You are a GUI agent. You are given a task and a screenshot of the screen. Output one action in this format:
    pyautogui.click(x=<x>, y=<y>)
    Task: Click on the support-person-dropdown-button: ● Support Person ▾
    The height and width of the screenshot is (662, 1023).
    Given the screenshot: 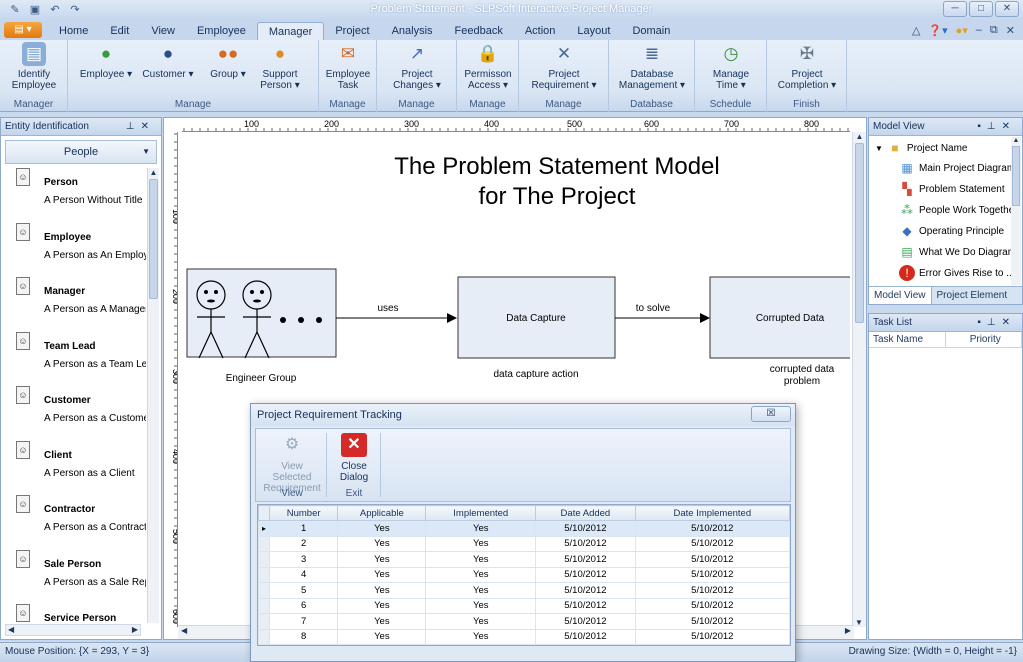 What is the action you would take?
    pyautogui.click(x=280, y=66)
    